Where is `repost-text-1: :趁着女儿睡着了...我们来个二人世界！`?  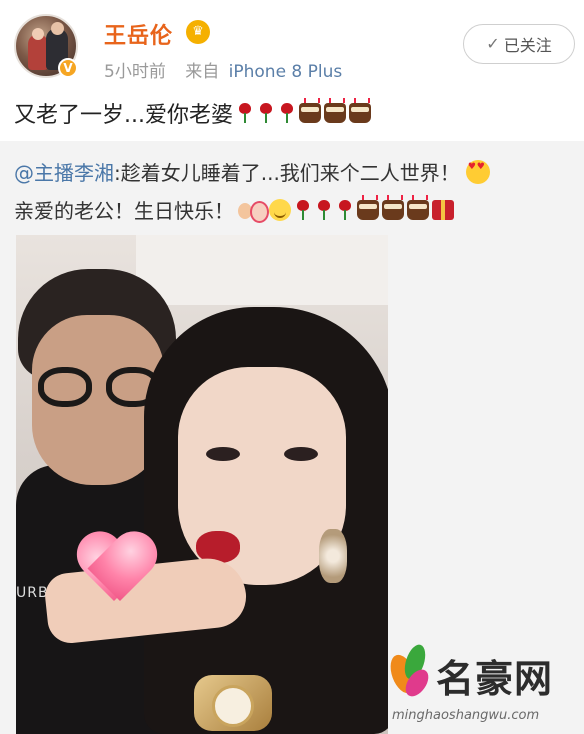 repost-text-1: :趁着女儿睡着了...我们来个二人世界！ is located at coordinates (287, 173).